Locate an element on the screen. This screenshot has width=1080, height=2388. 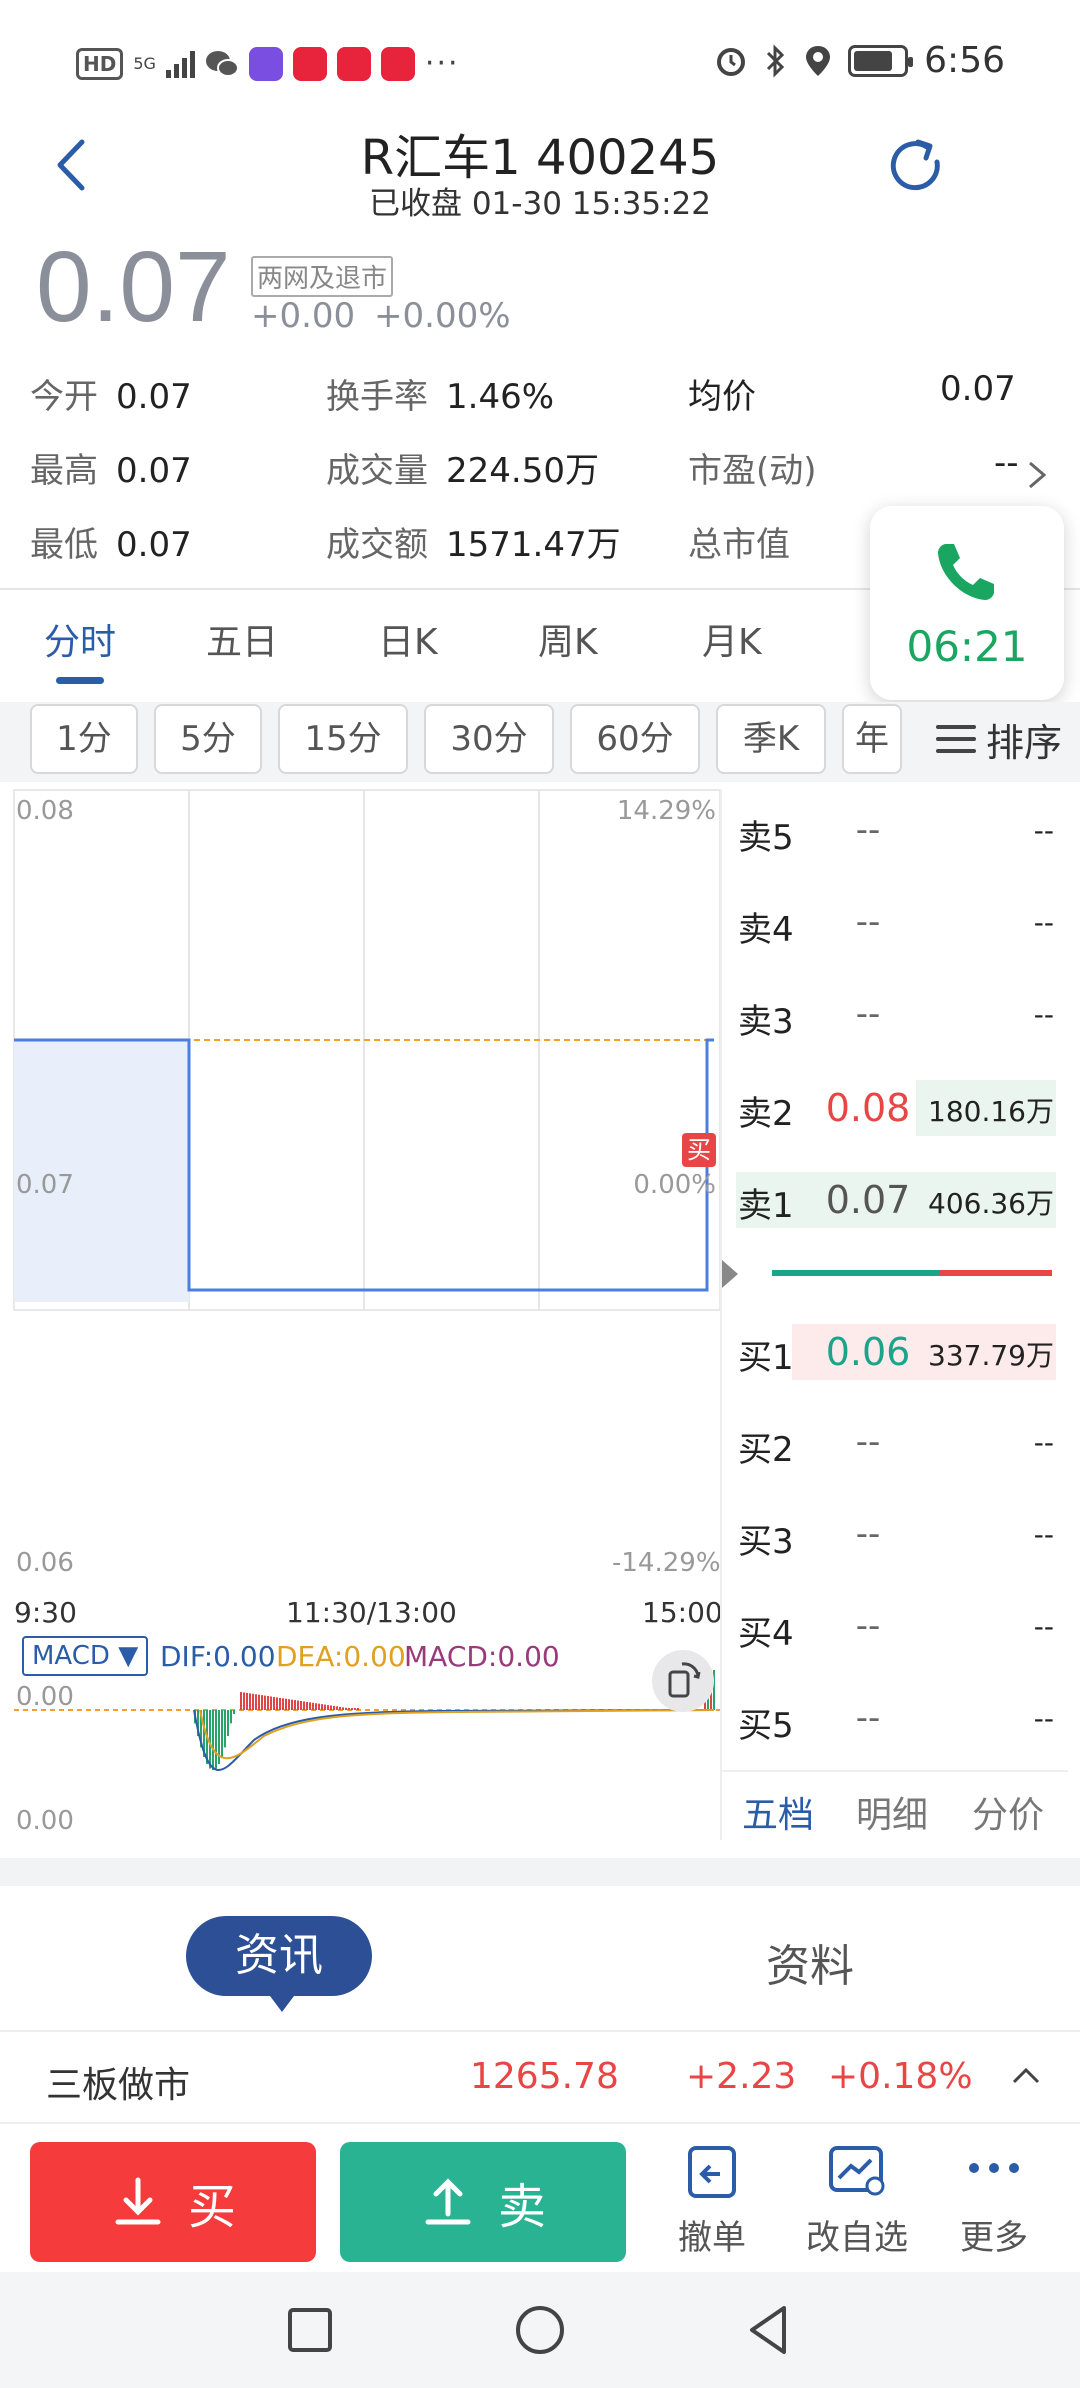
quote-high: 最高 0.07 is located at coordinates (111, 471).